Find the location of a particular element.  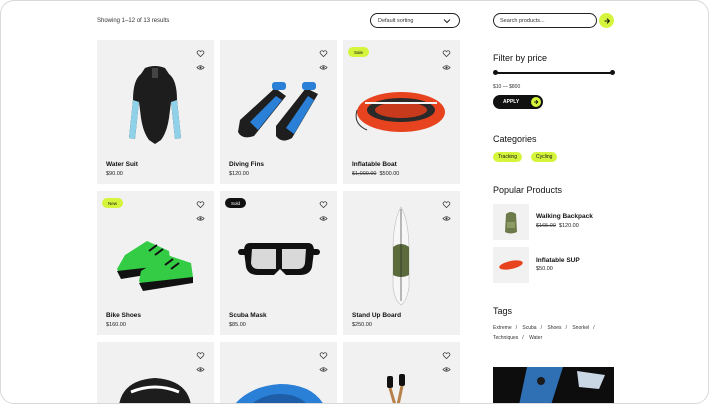

tag-link: Water is located at coordinates (535, 338).